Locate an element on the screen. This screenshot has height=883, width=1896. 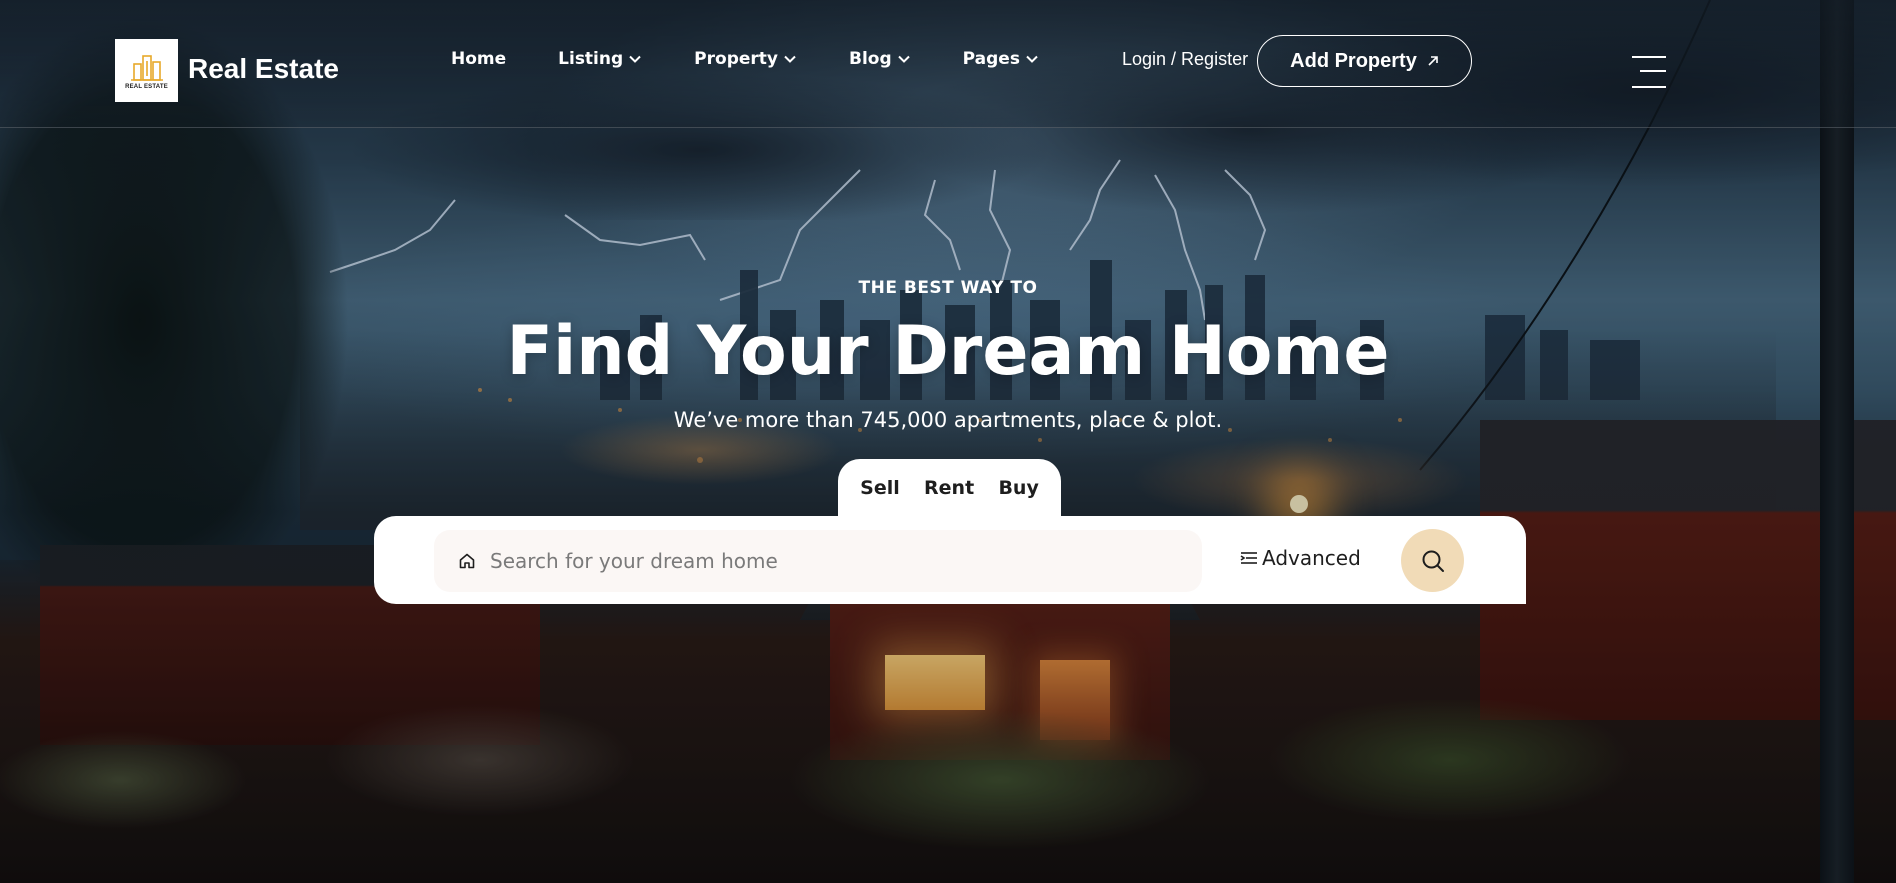
main-nav: Home Listing Property Blog Pages is located at coordinates (771, 59).